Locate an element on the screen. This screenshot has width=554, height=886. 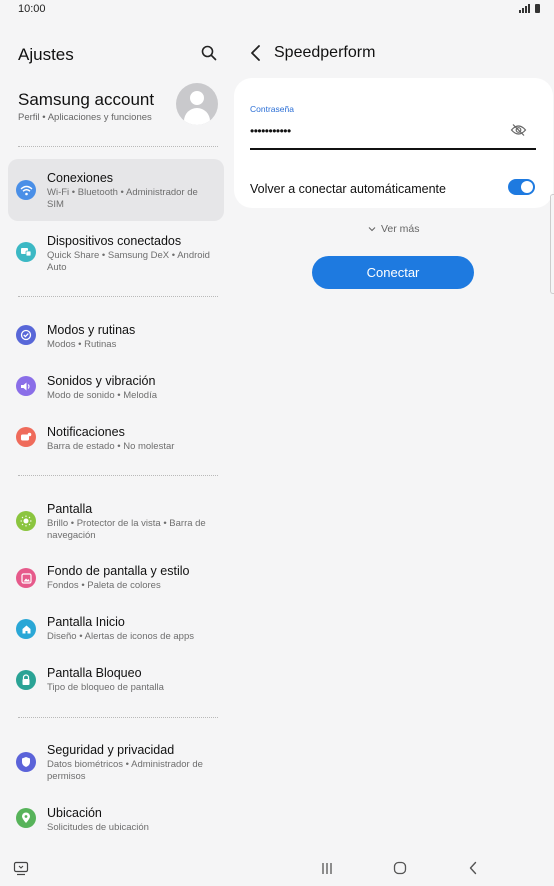
notification-icon is located at coordinates (26, 437).